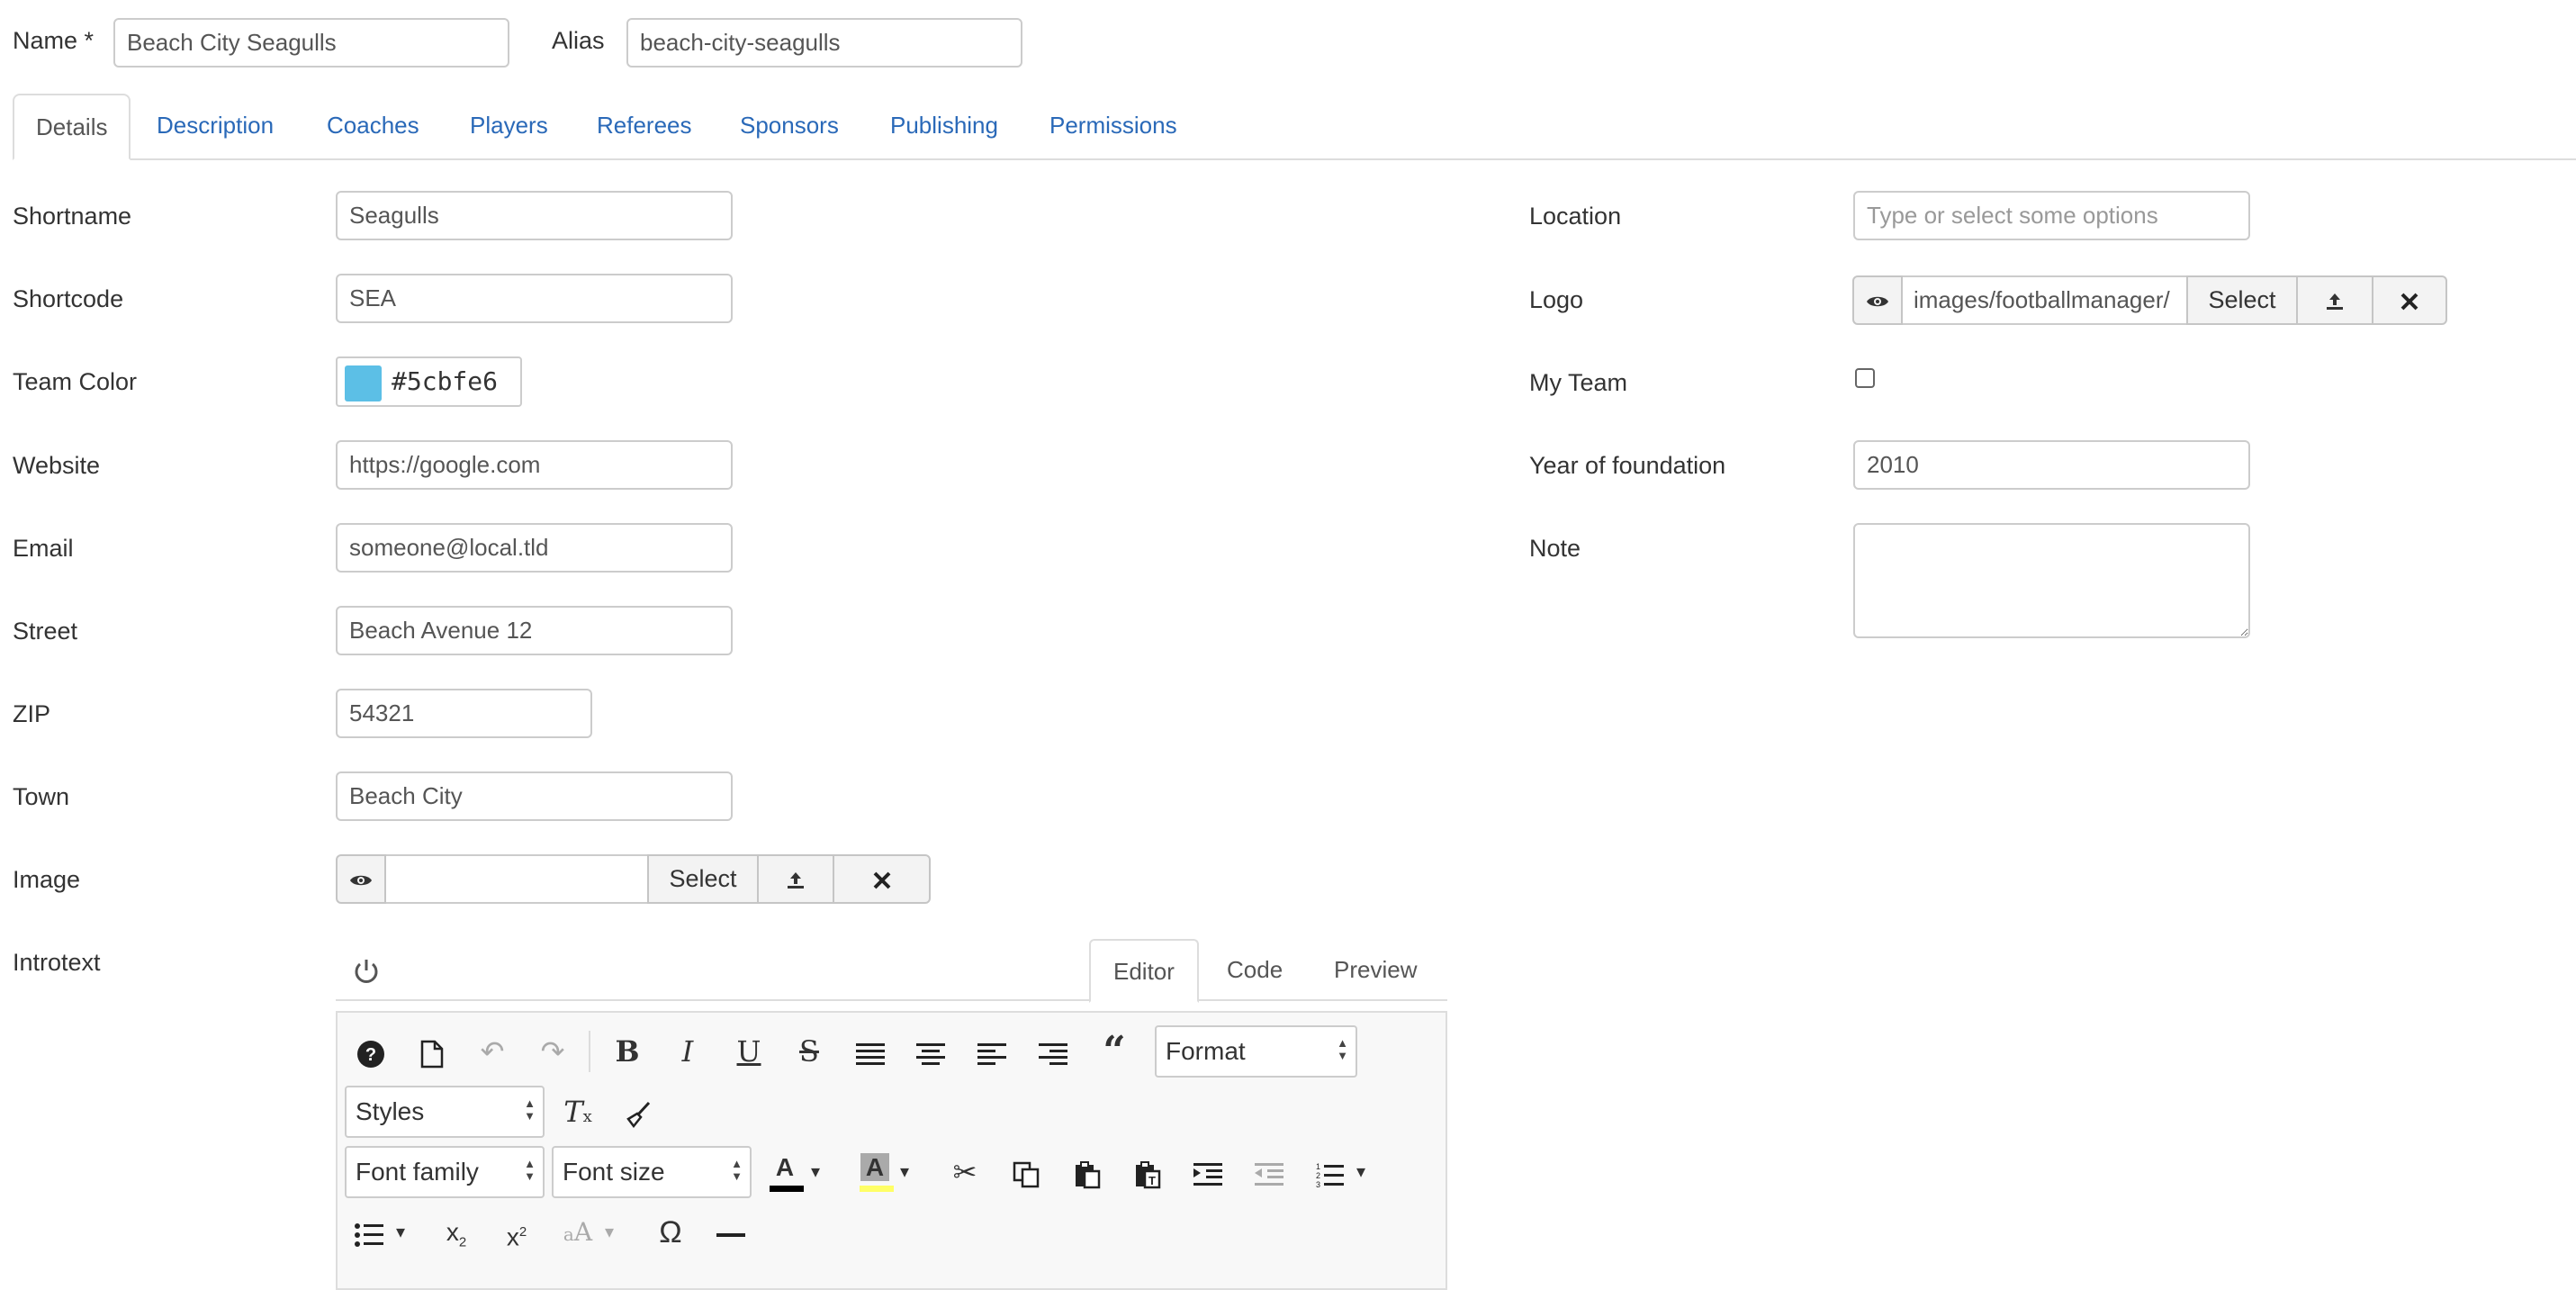 The width and height of the screenshot is (2576, 1290). I want to click on editor-tab-preview: Preview, so click(1375, 970).